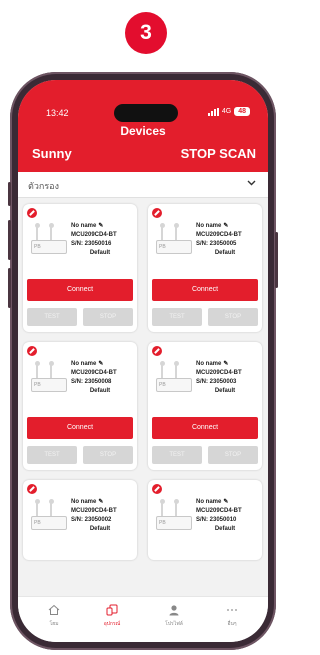 The width and height of the screenshot is (320, 655). What do you see at coordinates (143, 131) in the screenshot?
I see `page-title: Devices` at bounding box center [143, 131].